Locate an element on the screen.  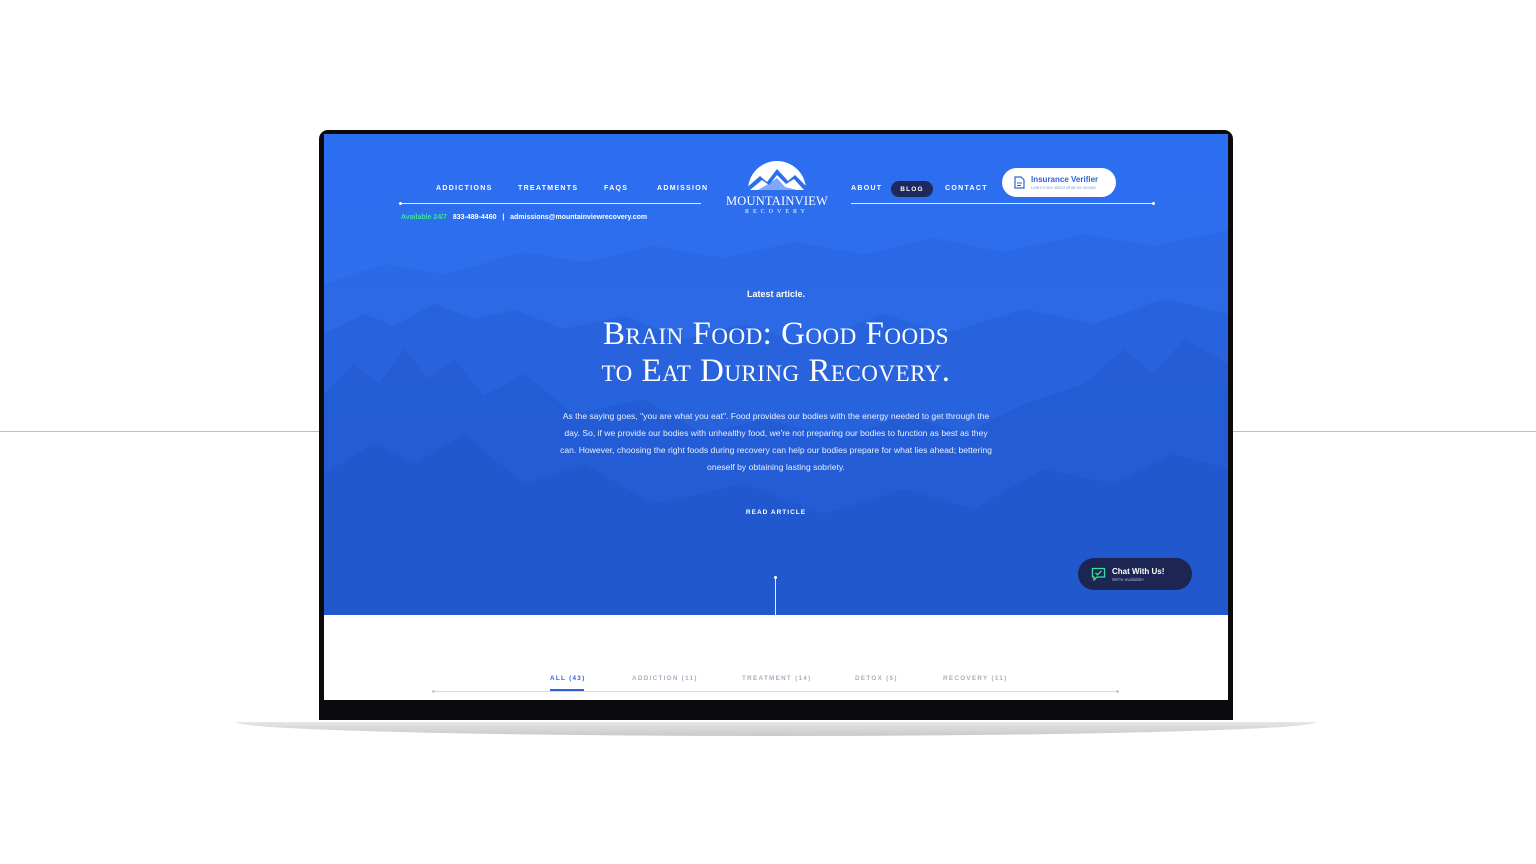
mountain-logo-icon is located at coordinates (777, 175).